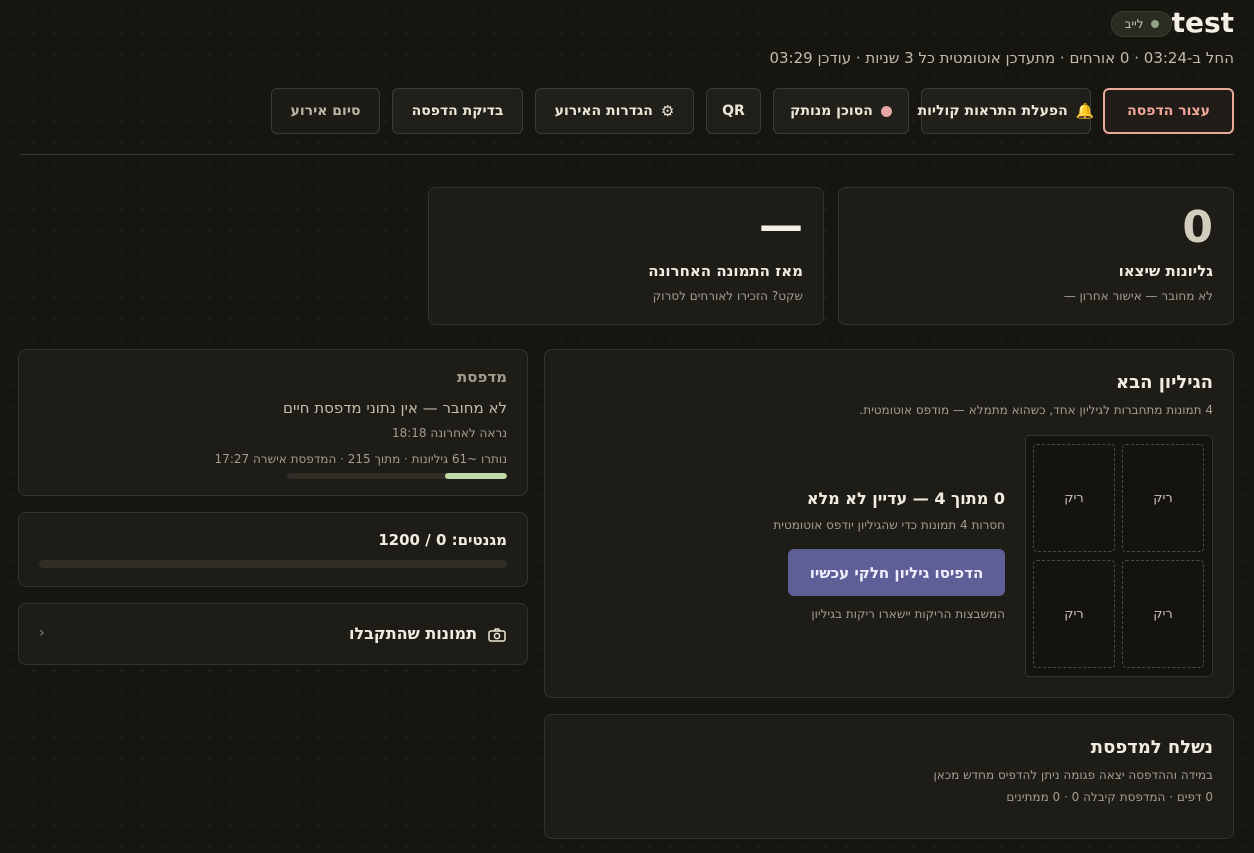 The width and height of the screenshot is (1254, 853). Describe the element at coordinates (476, 476) in the screenshot. I see `paper-remaining-fill` at that location.